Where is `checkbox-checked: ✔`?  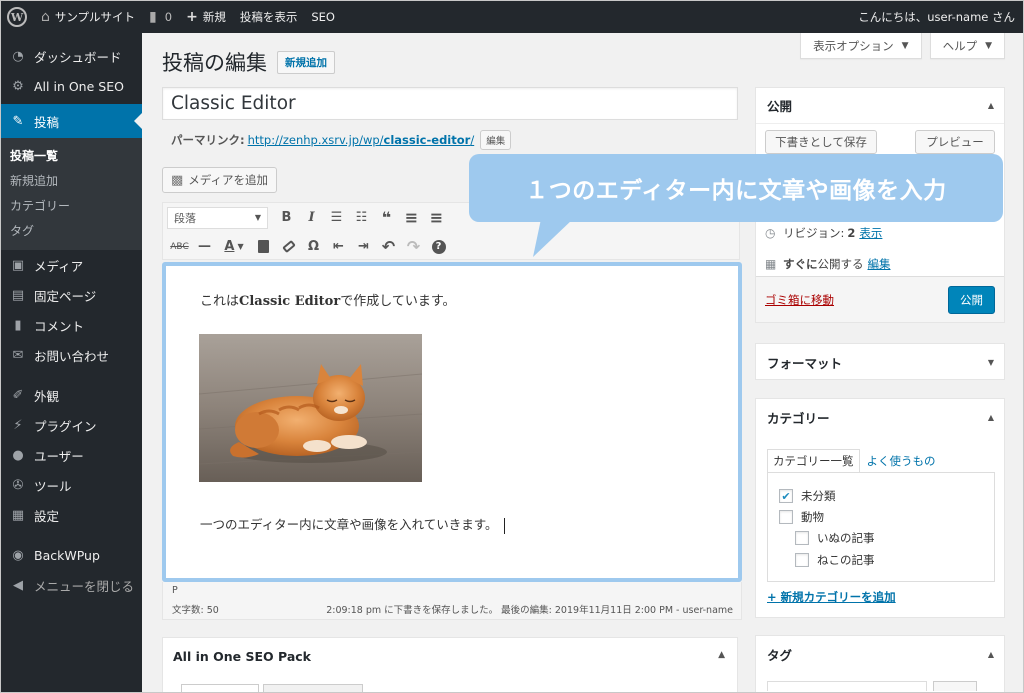 checkbox-checked: ✔ is located at coordinates (786, 496).